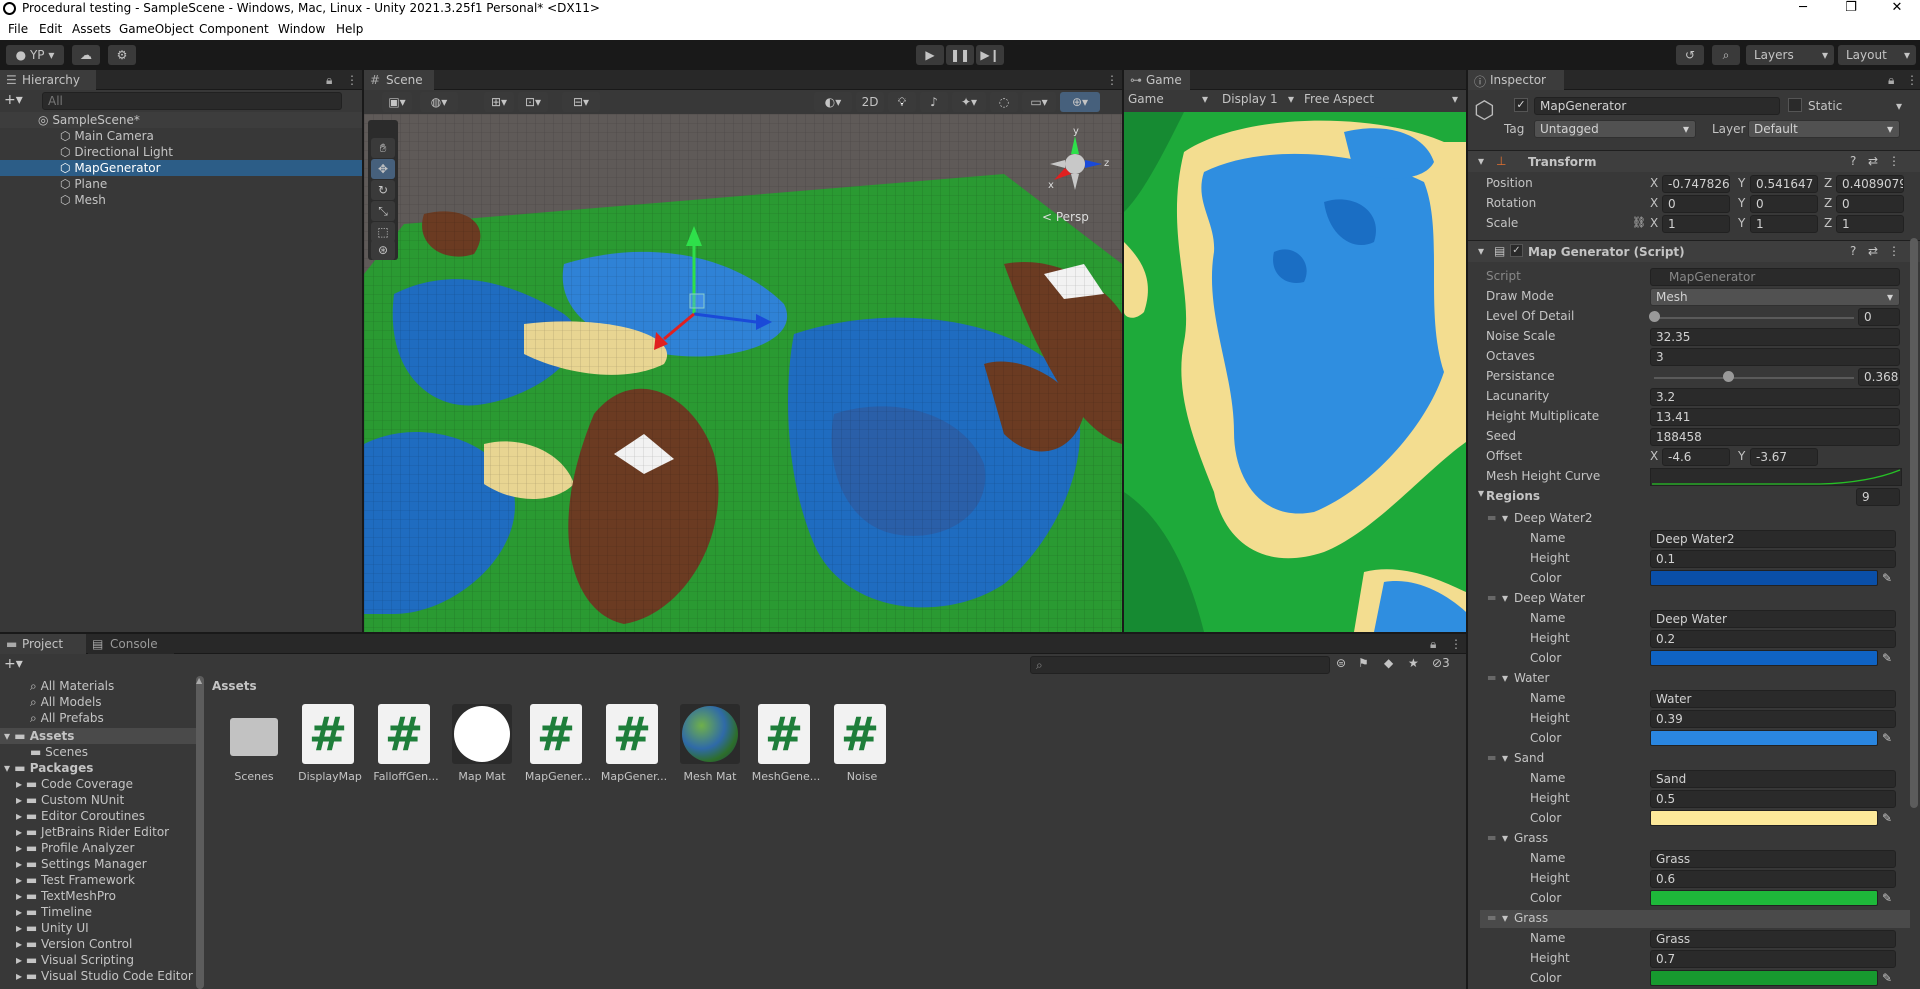 The width and height of the screenshot is (1920, 989). I want to click on hierarchy-item-main-camera: ⬡ Main Camera, so click(107, 136).